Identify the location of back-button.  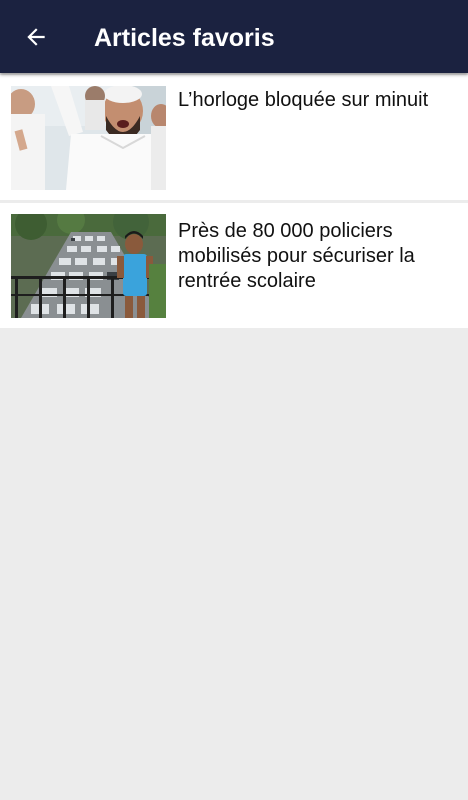
(36, 37).